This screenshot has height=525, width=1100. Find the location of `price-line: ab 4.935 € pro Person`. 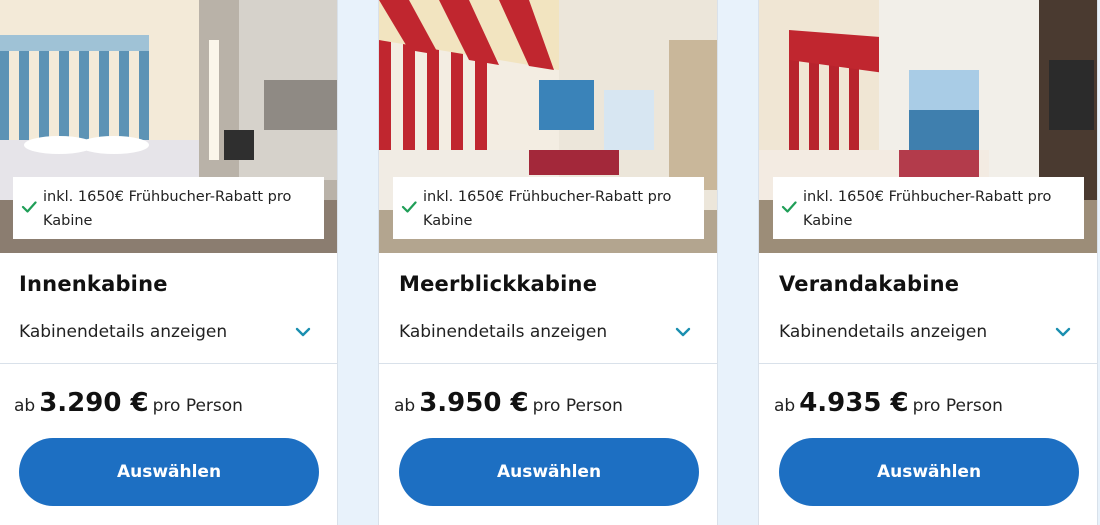

price-line: ab 4.935 € pro Person is located at coordinates (888, 403).